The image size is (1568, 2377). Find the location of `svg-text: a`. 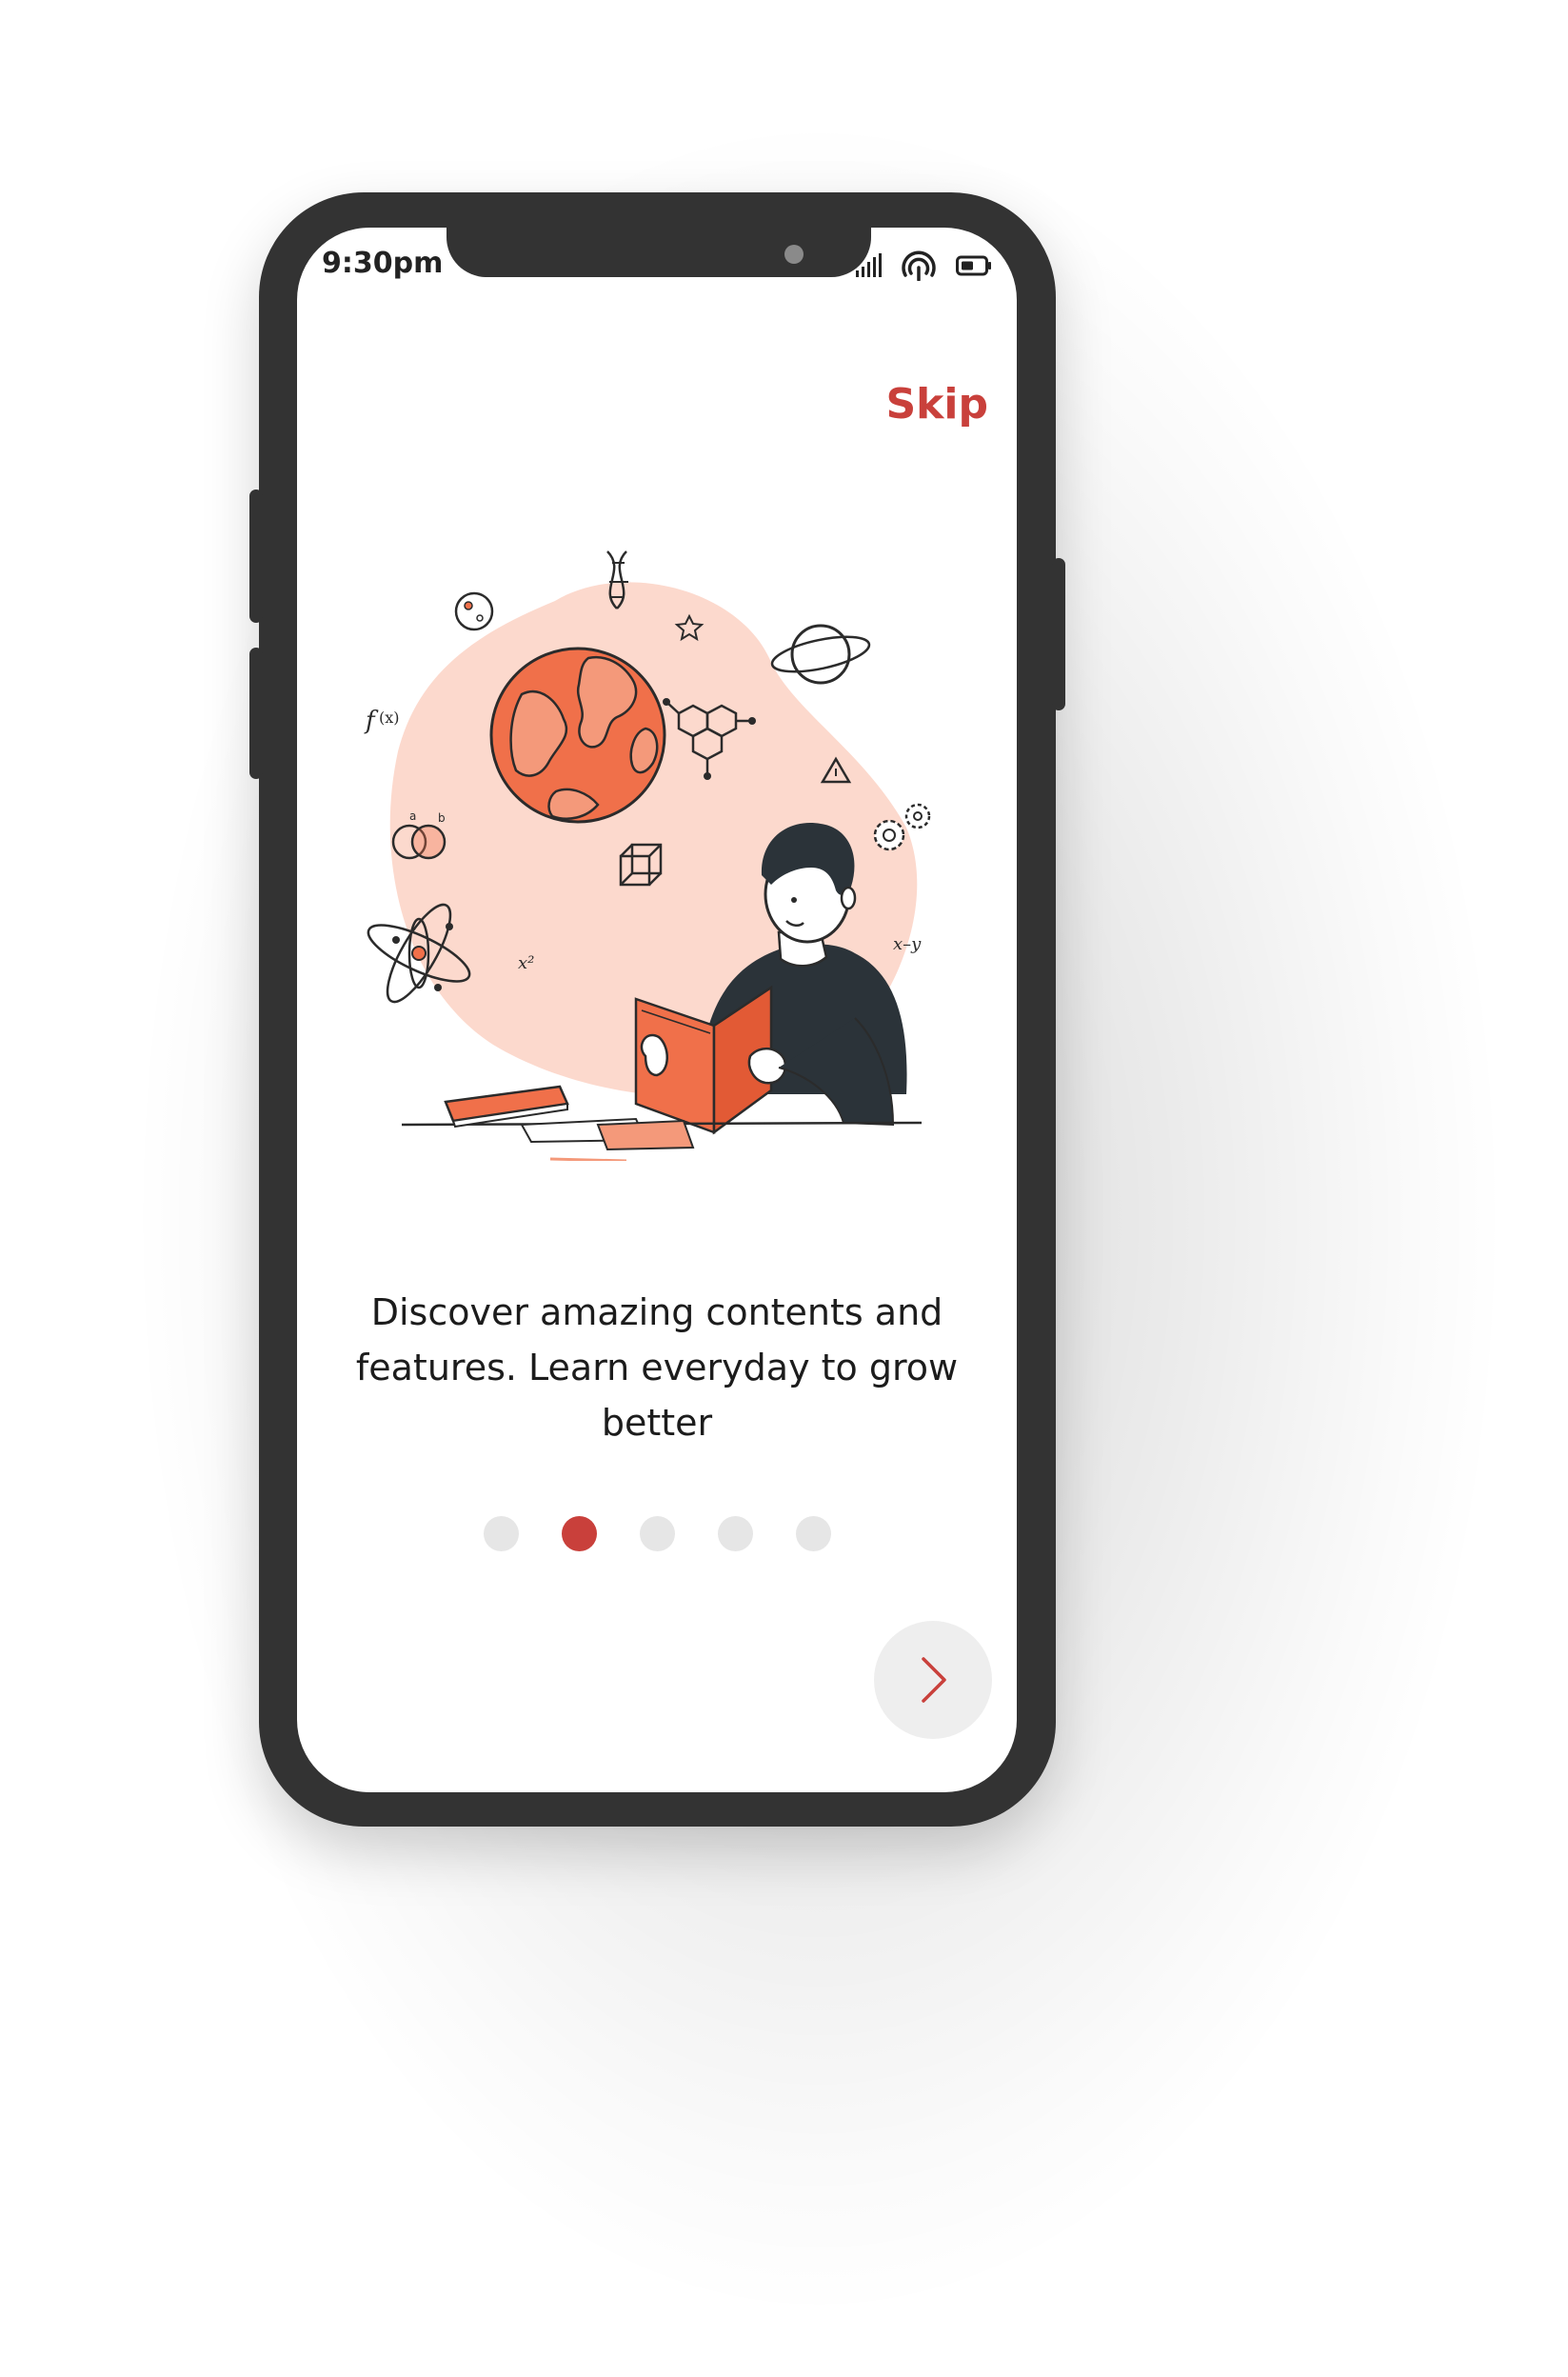

svg-text: a is located at coordinates (413, 816).